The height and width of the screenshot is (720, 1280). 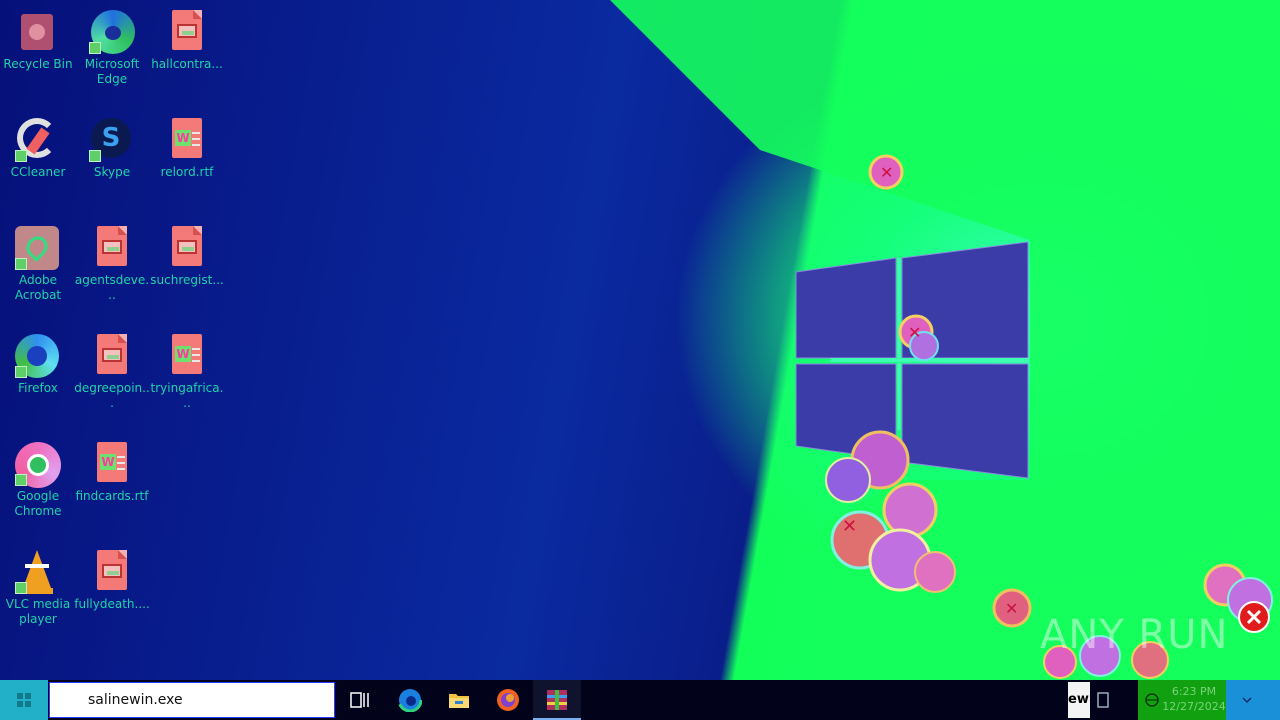 I want to click on taskbar: salinewin.exe ew 6:23 PM 12/27/2024, so click(x=640, y=700).